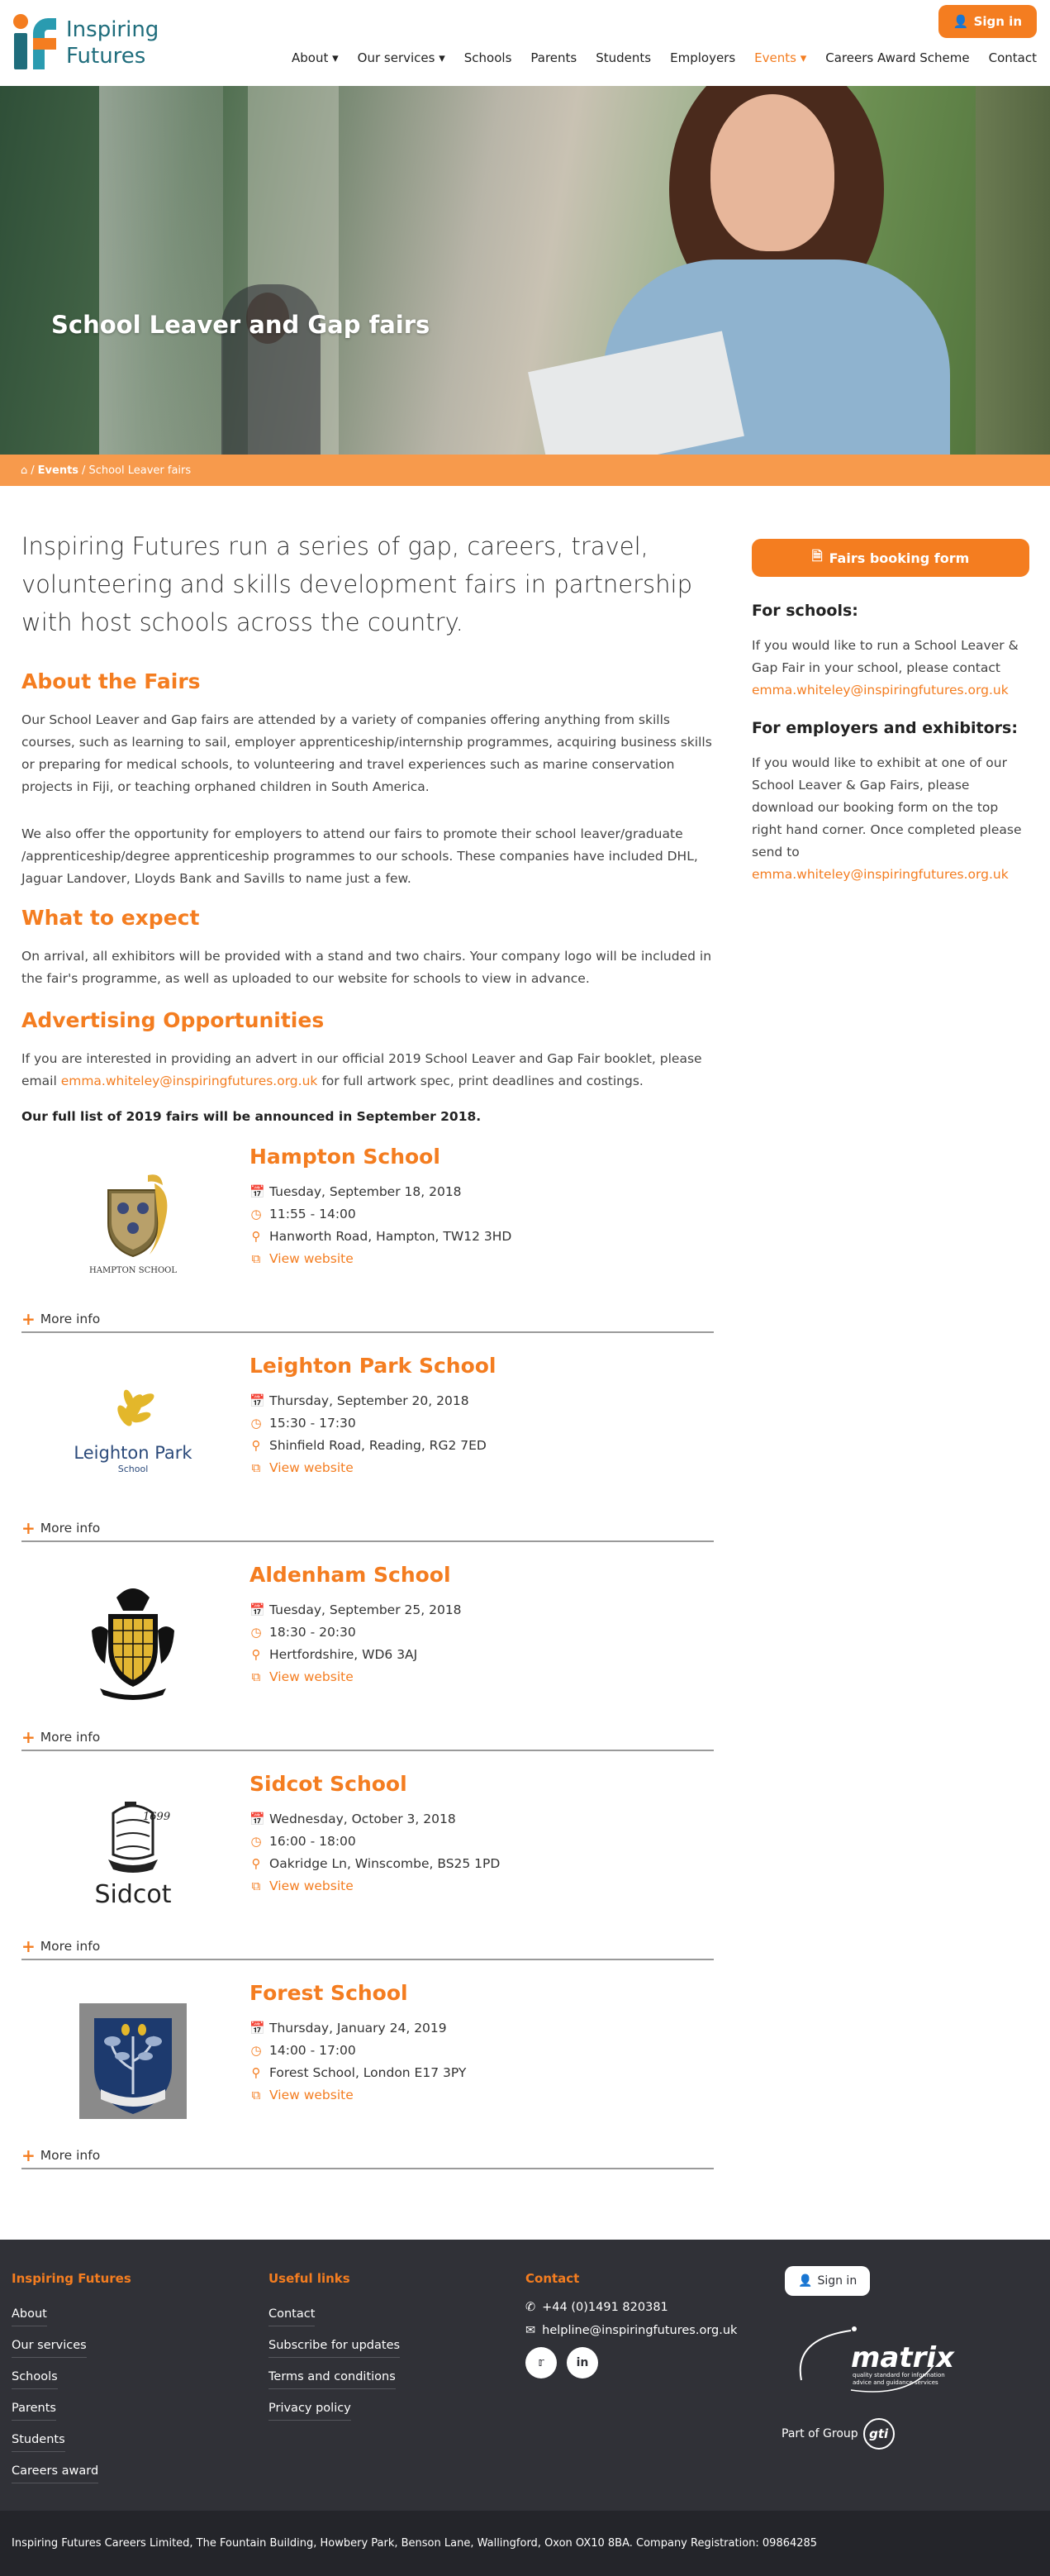  I want to click on event-time: ◷ 15:30 - 17:30, so click(302, 1424).